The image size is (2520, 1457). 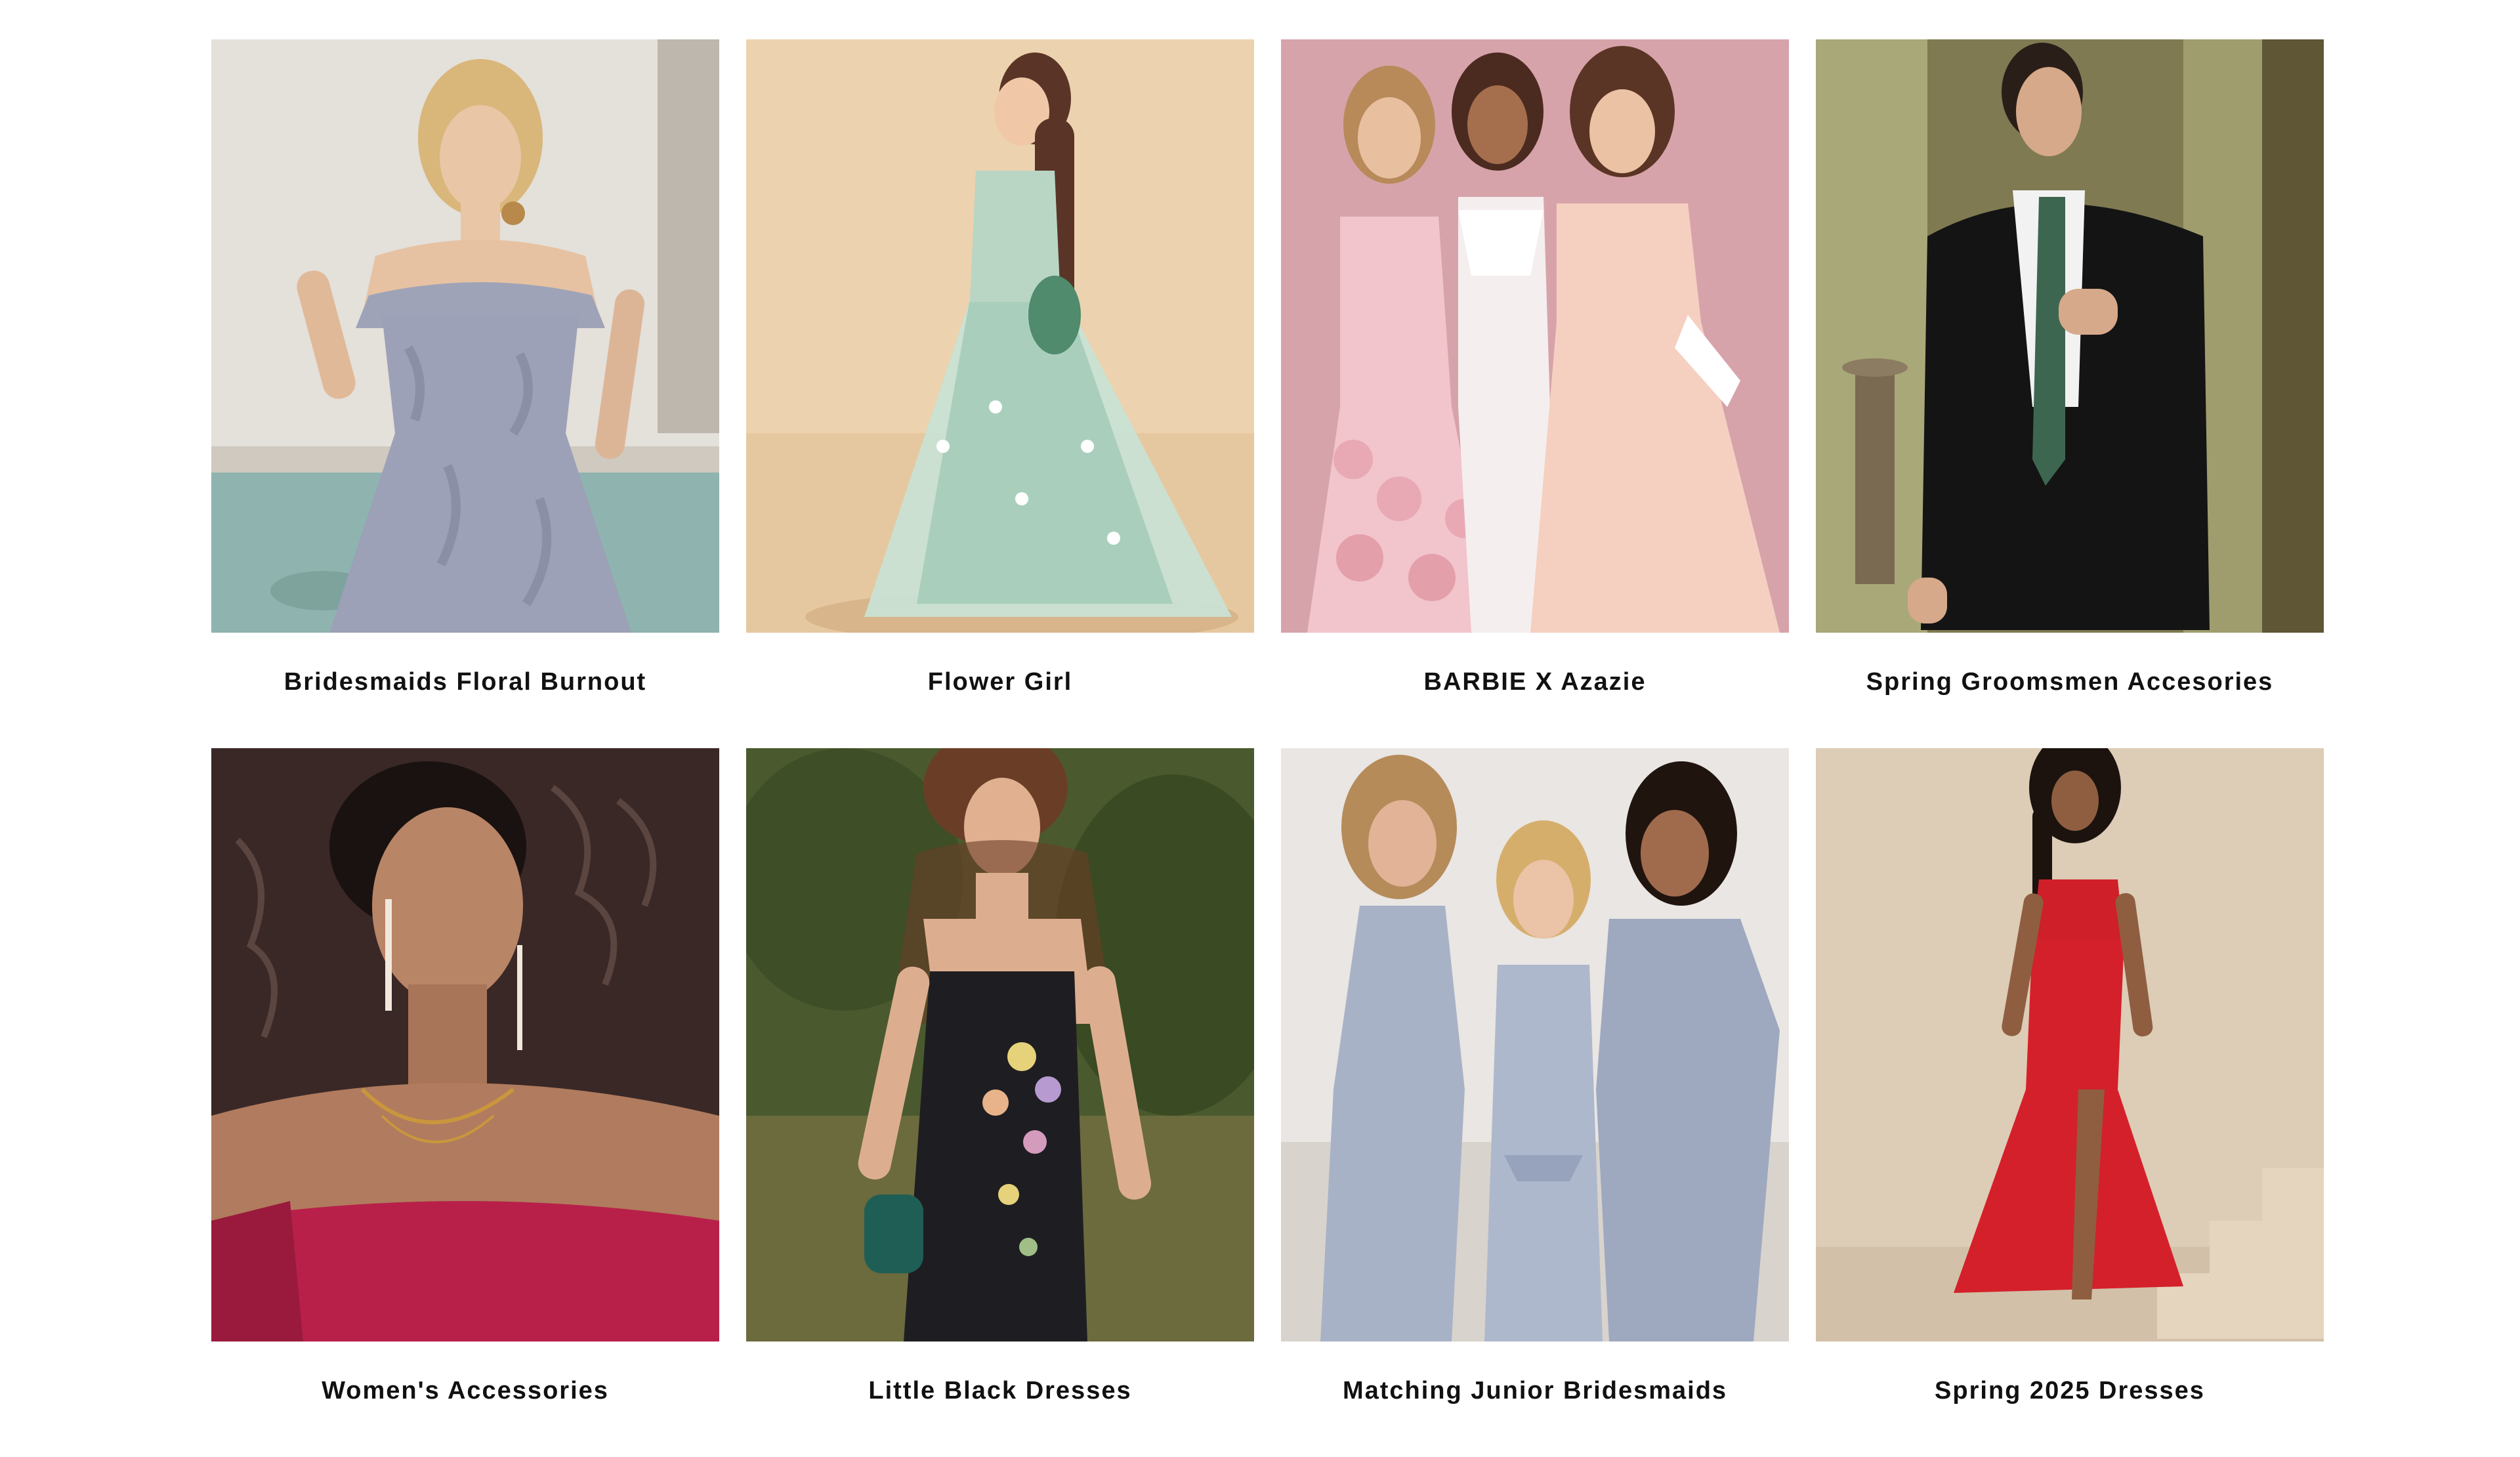 I want to click on collection-title: Bridesmaids Floral Burnout, so click(x=465, y=682).